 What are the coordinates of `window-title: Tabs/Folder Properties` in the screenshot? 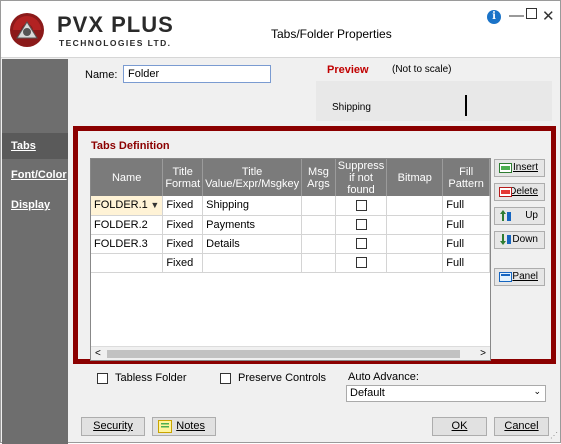 It's located at (331, 34).